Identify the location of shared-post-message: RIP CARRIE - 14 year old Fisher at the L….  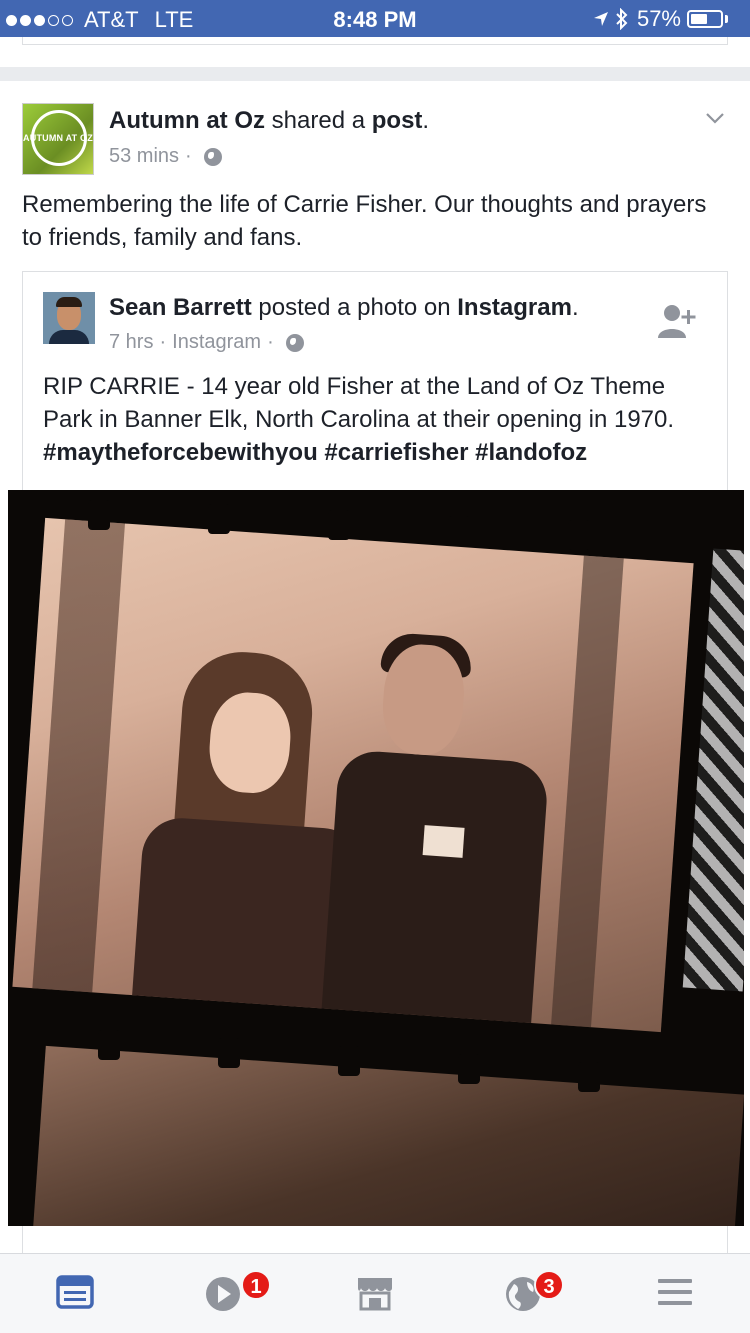
(359, 419).